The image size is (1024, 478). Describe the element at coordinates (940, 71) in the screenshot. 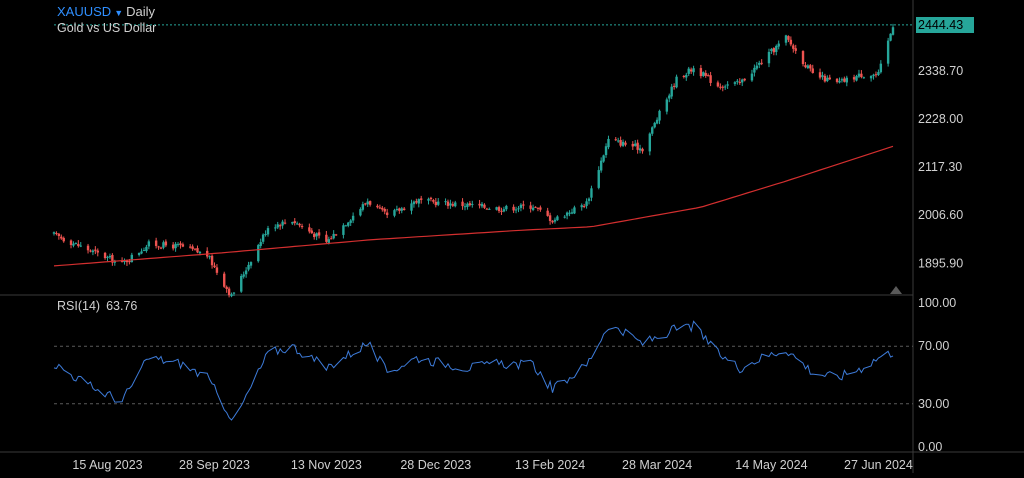

I see `price-tick-label: 2338.70` at that location.